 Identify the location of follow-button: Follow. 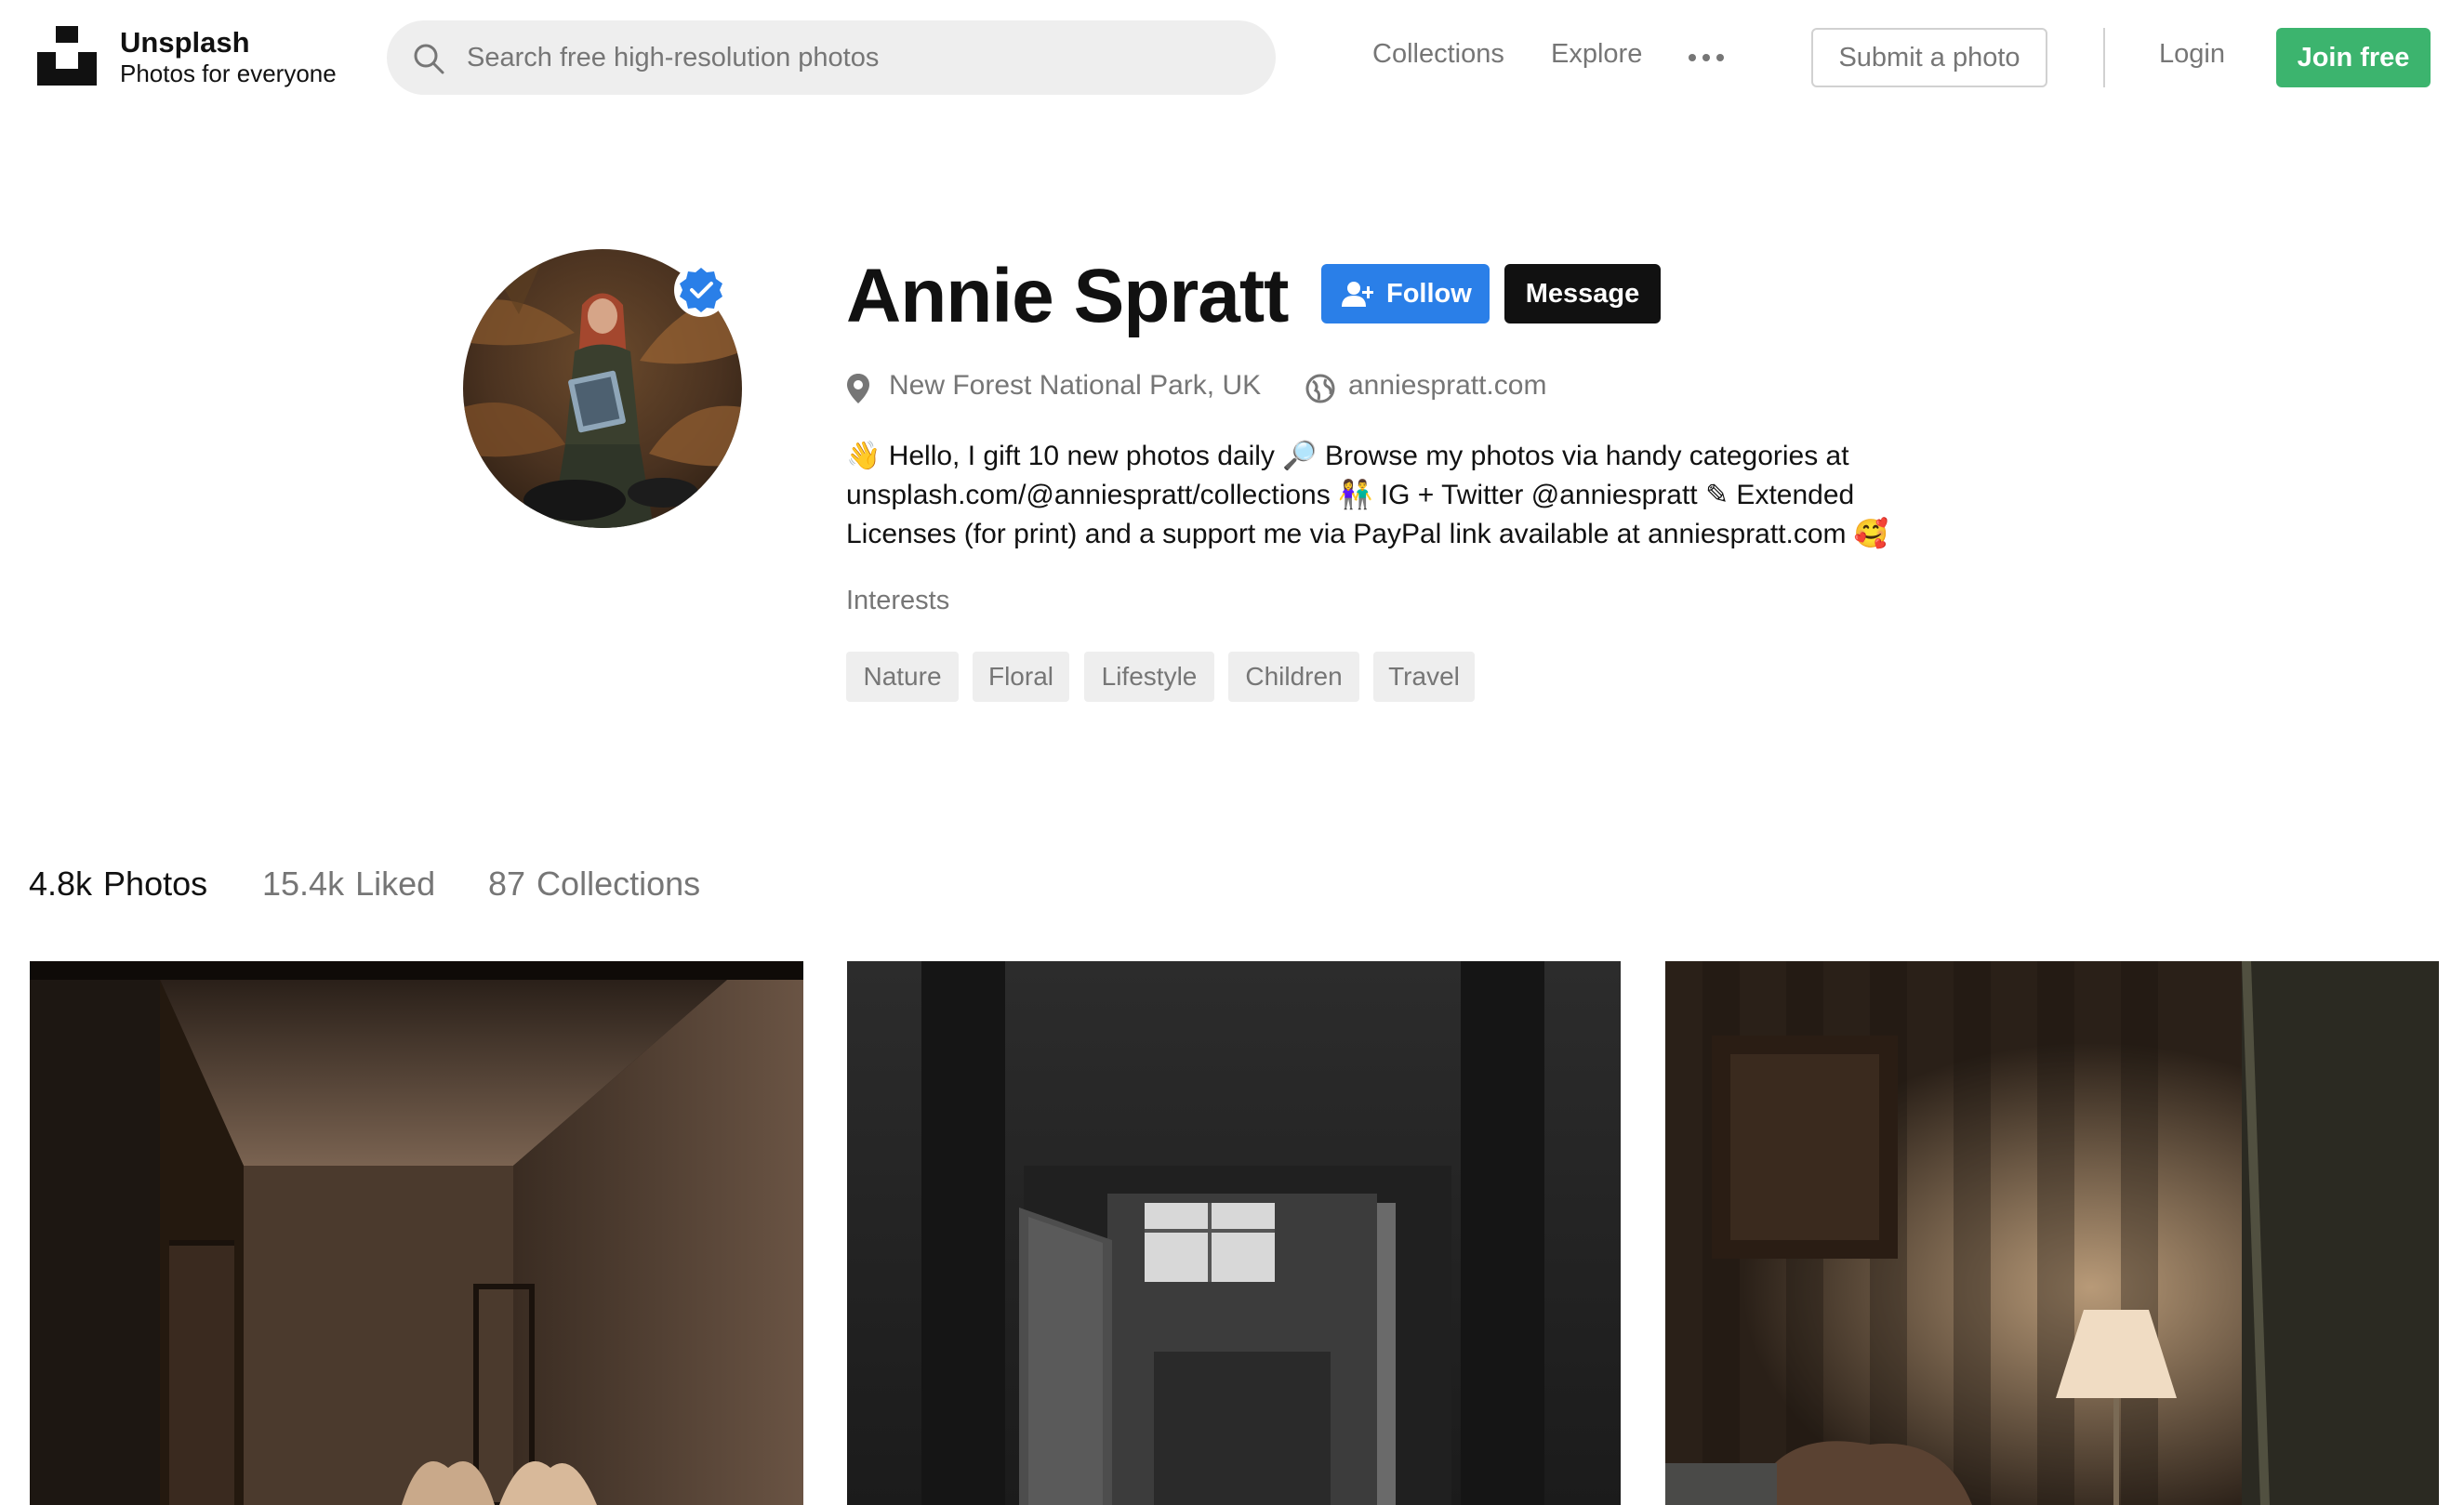
(1405, 293).